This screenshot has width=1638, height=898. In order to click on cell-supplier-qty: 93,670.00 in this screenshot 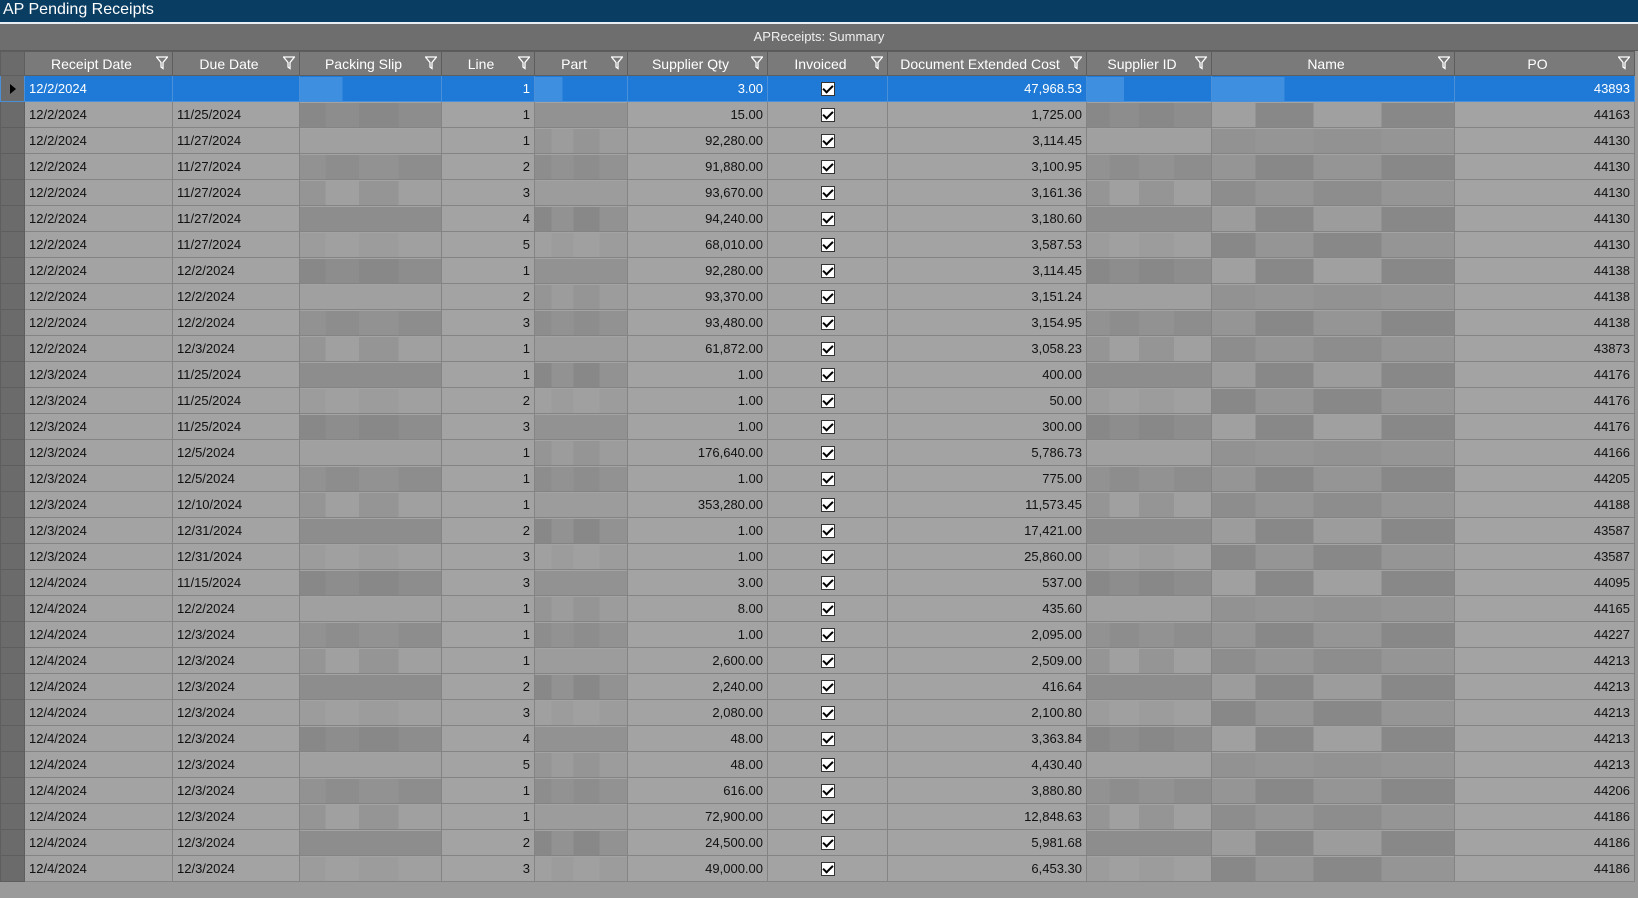, I will do `click(697, 192)`.